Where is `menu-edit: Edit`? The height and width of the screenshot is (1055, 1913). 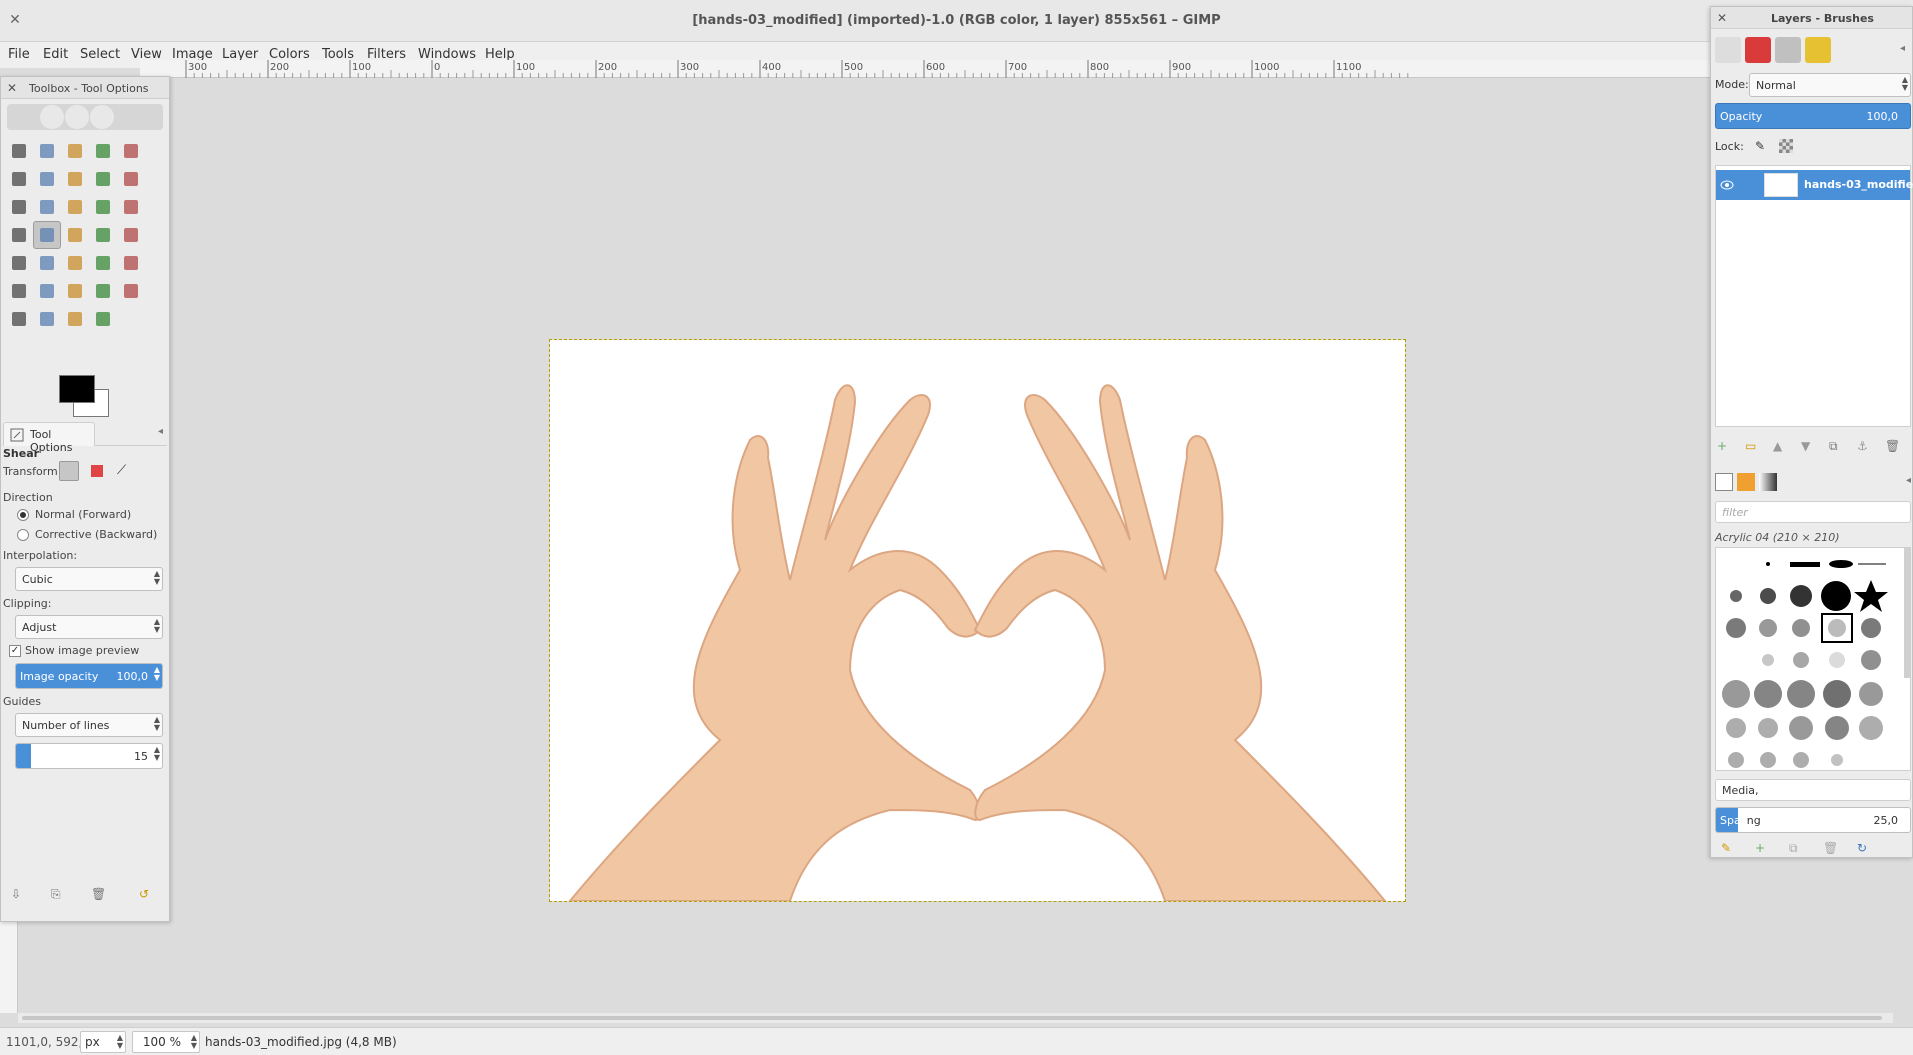 menu-edit: Edit is located at coordinates (55, 54).